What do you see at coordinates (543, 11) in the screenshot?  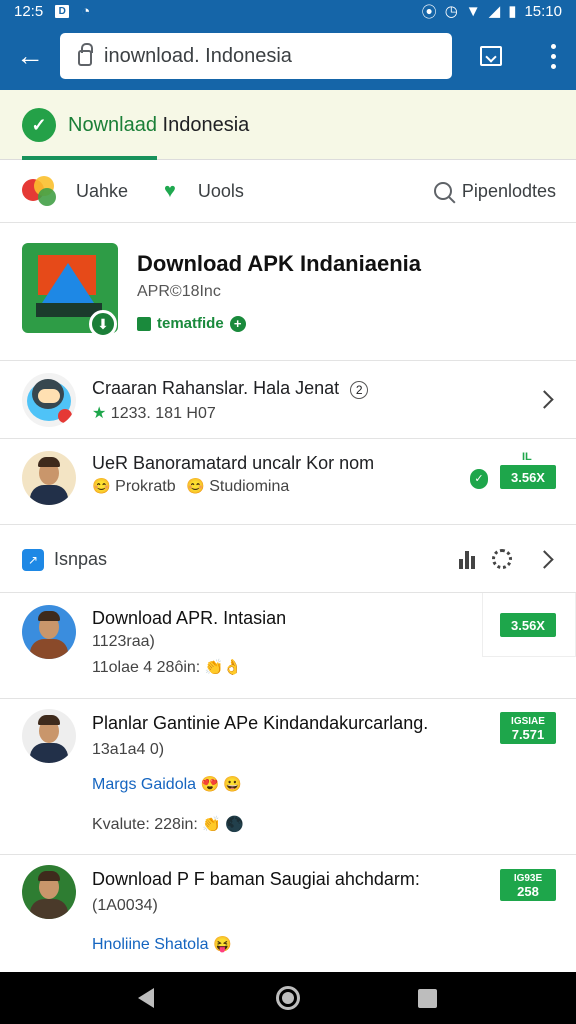 I see `status-time-right: 15:10` at bounding box center [543, 11].